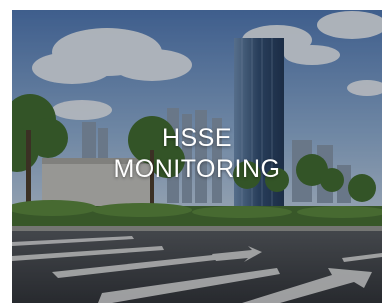 The width and height of the screenshot is (382, 303). What do you see at coordinates (197, 138) in the screenshot?
I see `tile-title-line1: HSSE` at bounding box center [197, 138].